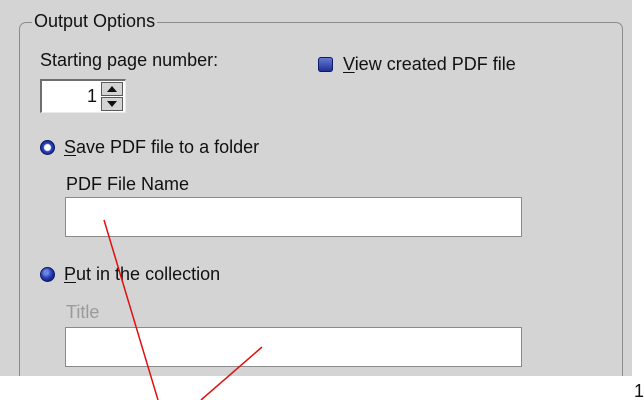  I want to click on edge-glyph: 1, so click(639, 390).